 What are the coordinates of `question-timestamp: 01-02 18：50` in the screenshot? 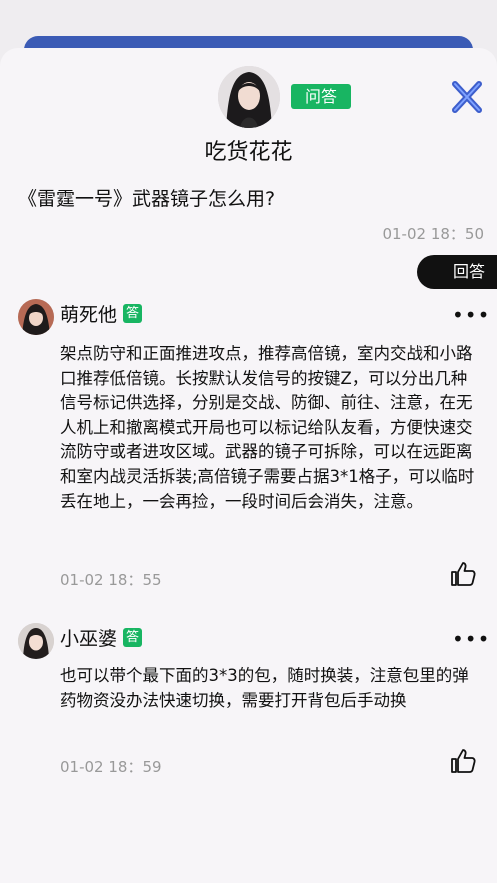 It's located at (433, 234).